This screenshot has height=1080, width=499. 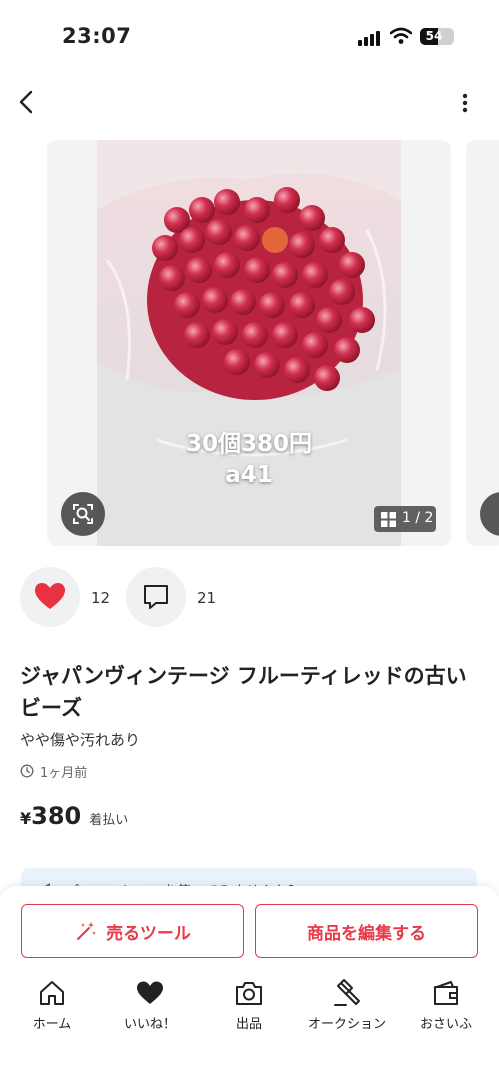 I want to click on lens-scan-icon, so click(x=83, y=514).